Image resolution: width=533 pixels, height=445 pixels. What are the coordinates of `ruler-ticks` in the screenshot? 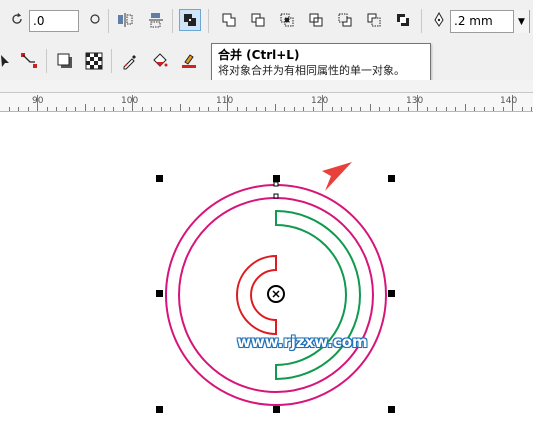 It's located at (270, 103).